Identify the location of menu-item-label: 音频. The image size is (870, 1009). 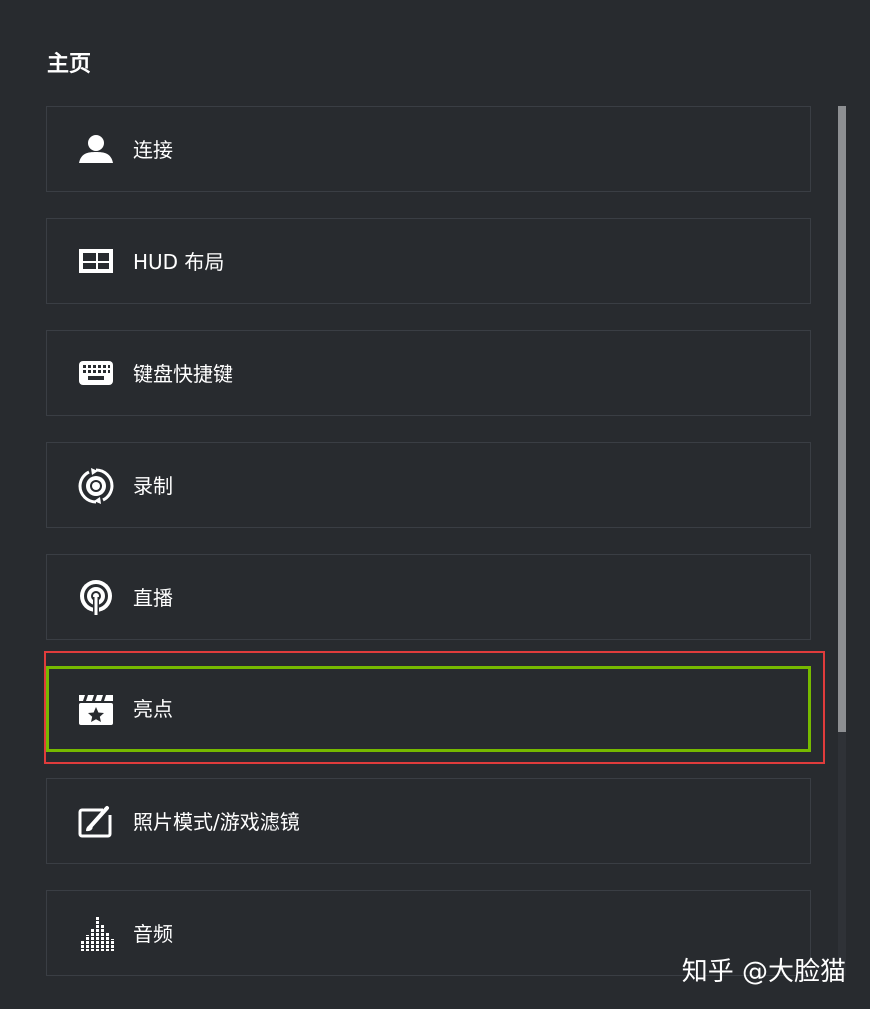
(153, 934).